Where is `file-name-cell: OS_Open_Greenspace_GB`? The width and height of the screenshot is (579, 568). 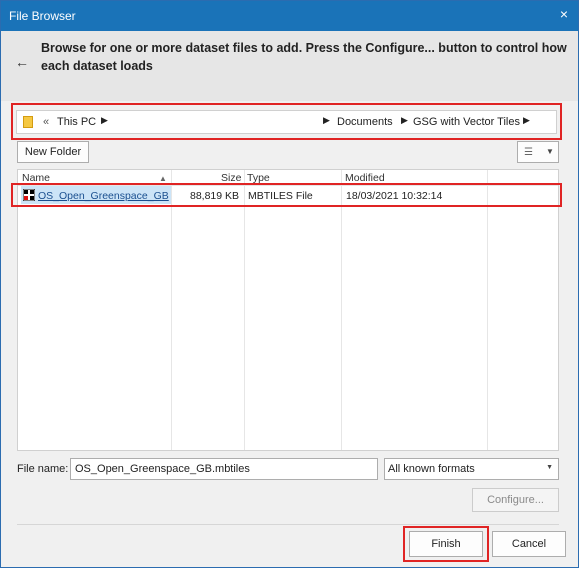
file-name-cell: OS_Open_Greenspace_GB is located at coordinates (103, 196).